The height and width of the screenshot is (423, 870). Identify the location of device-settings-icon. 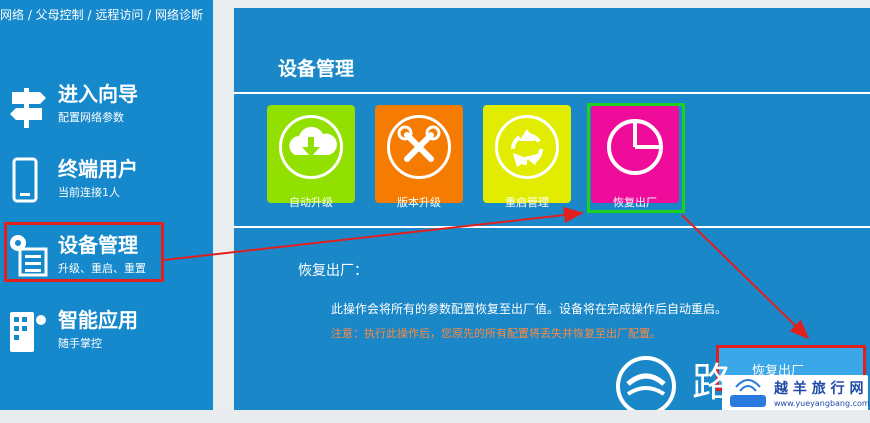
(29, 256).